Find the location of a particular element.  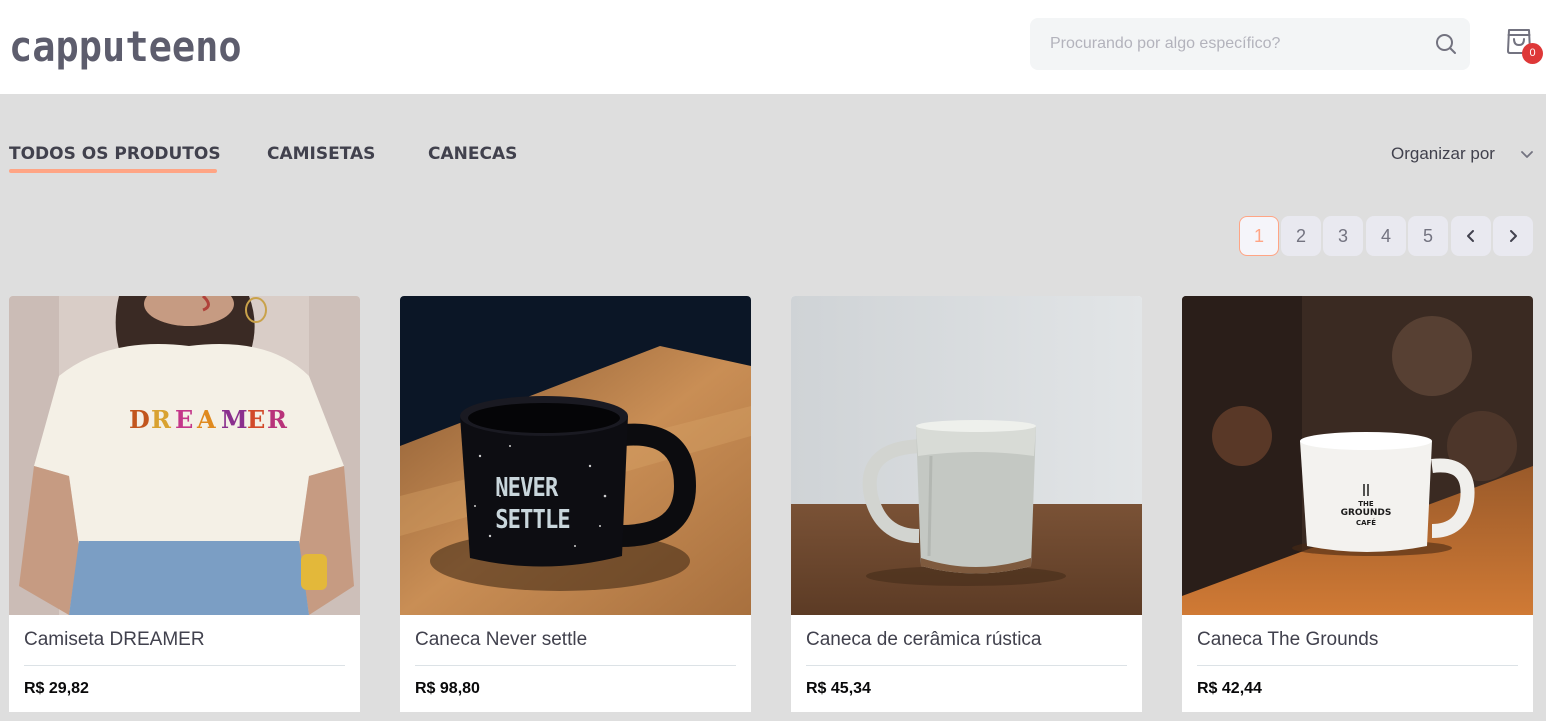

active-tab-indicator is located at coordinates (113, 171).